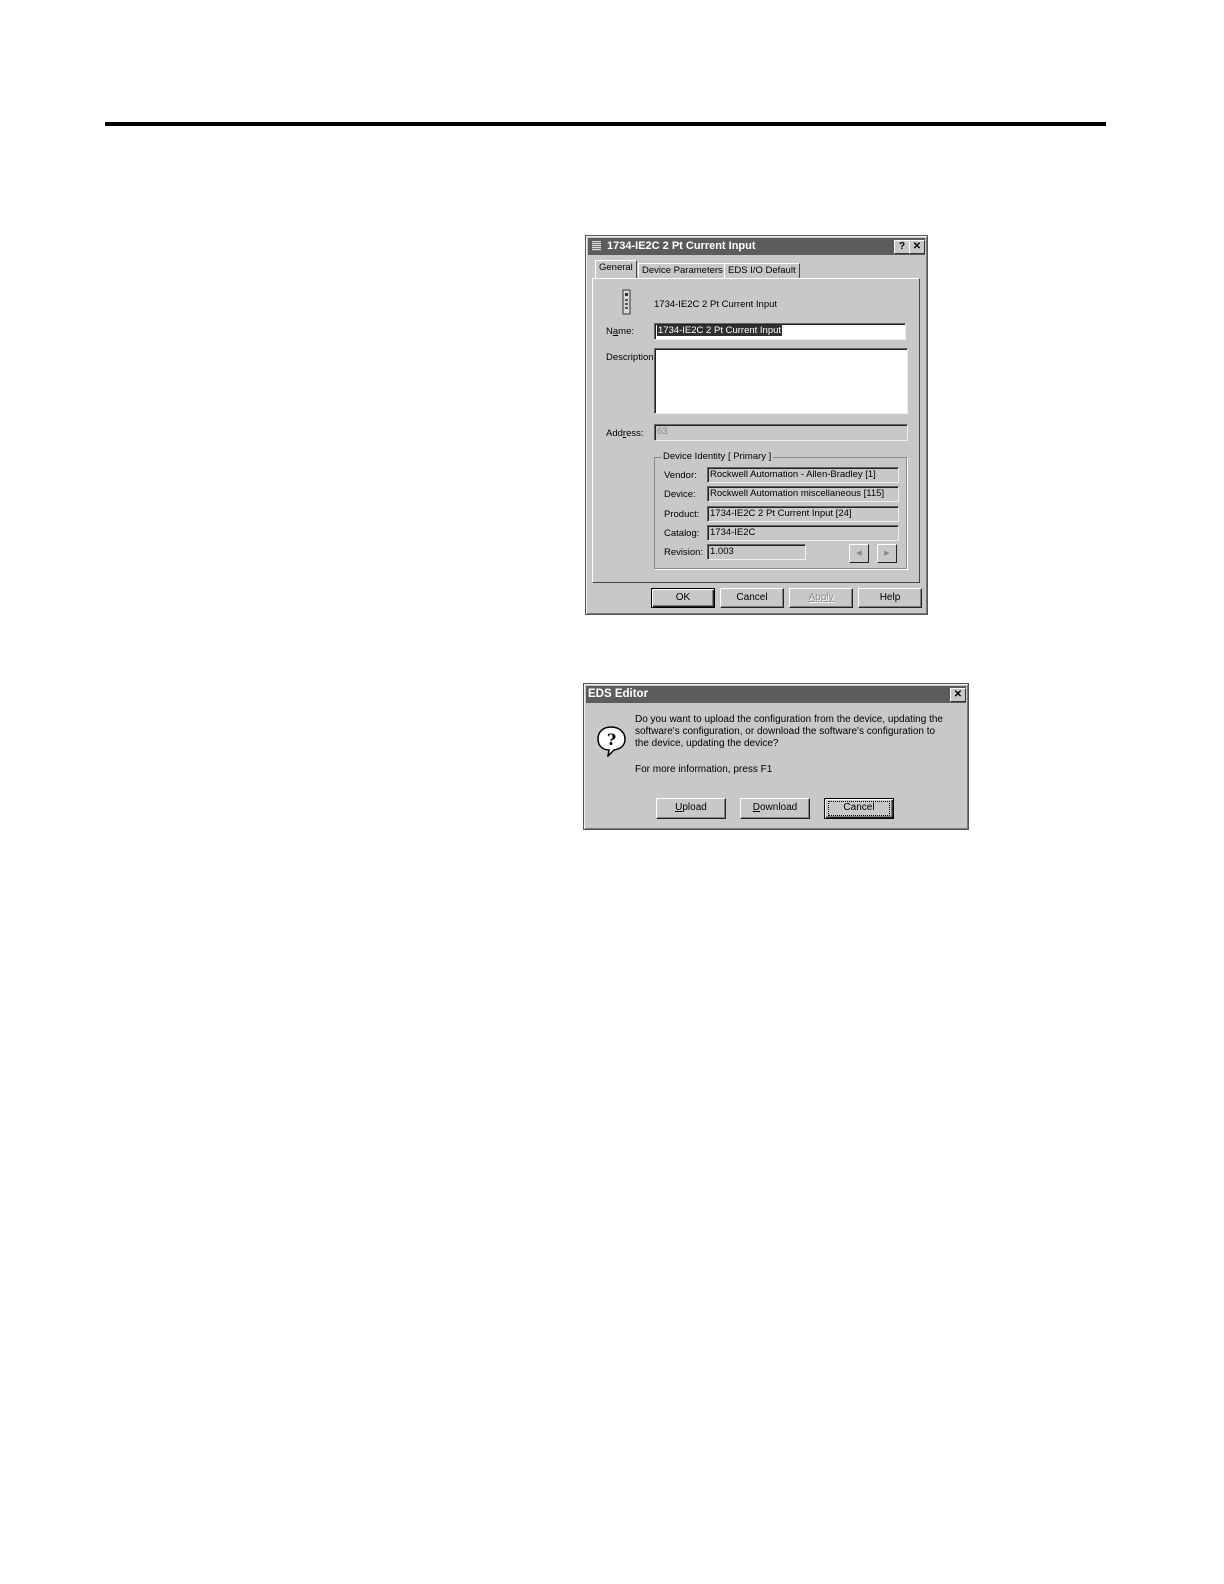  What do you see at coordinates (626, 302) in the screenshot?
I see `io-module-icon` at bounding box center [626, 302].